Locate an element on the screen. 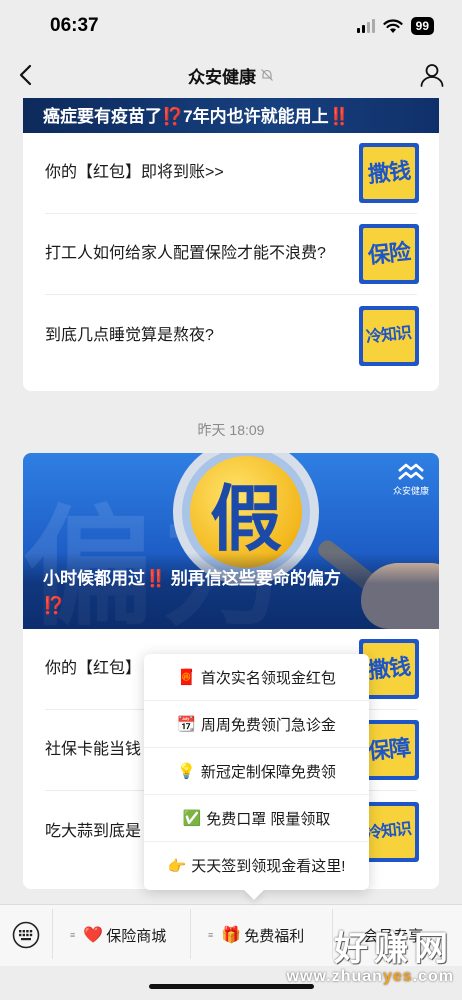 The height and width of the screenshot is (1000, 462). article-thumbnail: 冷知识 is located at coordinates (389, 335).